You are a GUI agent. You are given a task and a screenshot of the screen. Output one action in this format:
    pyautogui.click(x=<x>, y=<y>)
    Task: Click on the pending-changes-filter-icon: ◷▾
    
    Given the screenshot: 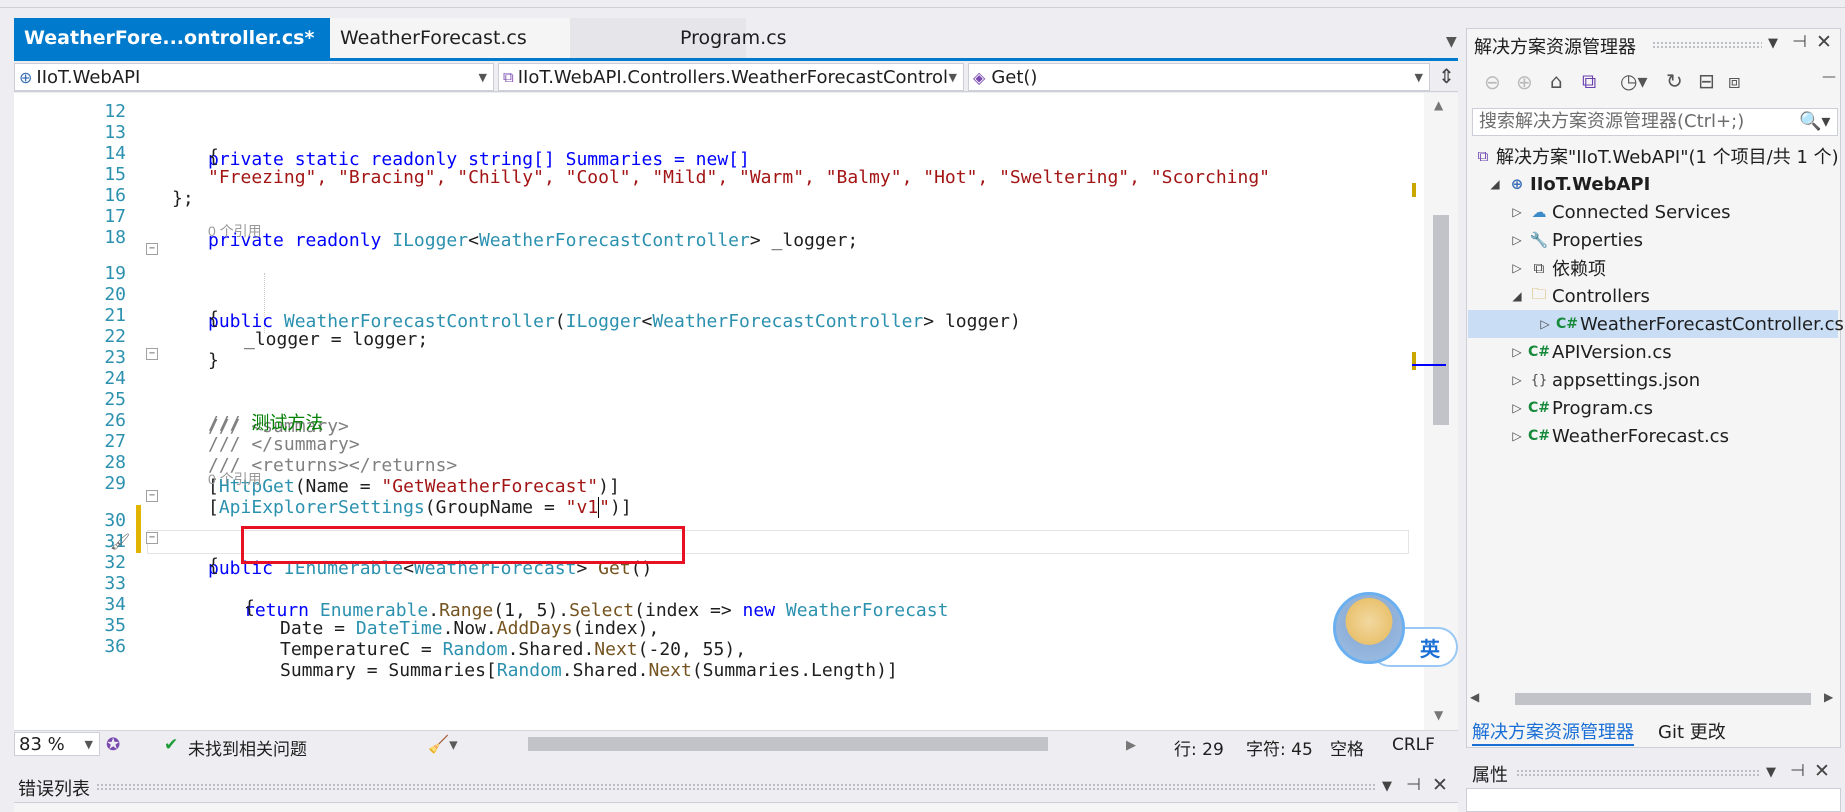 What is the action you would take?
    pyautogui.click(x=1634, y=81)
    